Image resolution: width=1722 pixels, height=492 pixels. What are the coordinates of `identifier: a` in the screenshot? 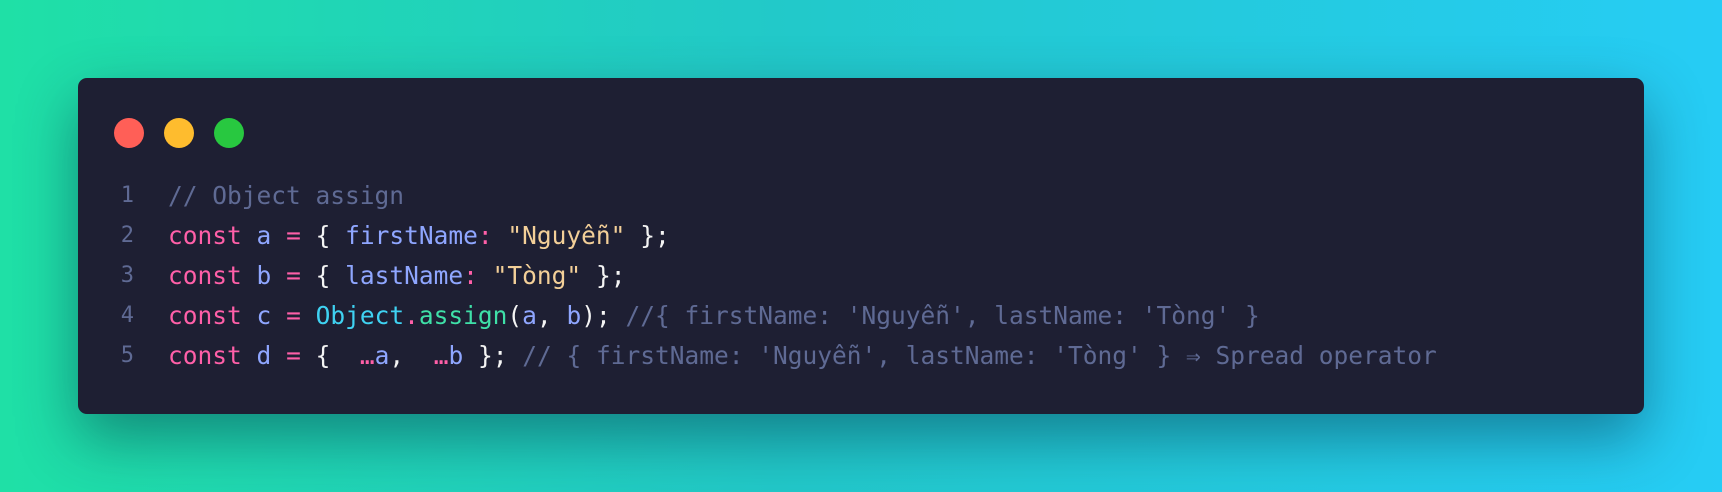 It's located at (264, 235).